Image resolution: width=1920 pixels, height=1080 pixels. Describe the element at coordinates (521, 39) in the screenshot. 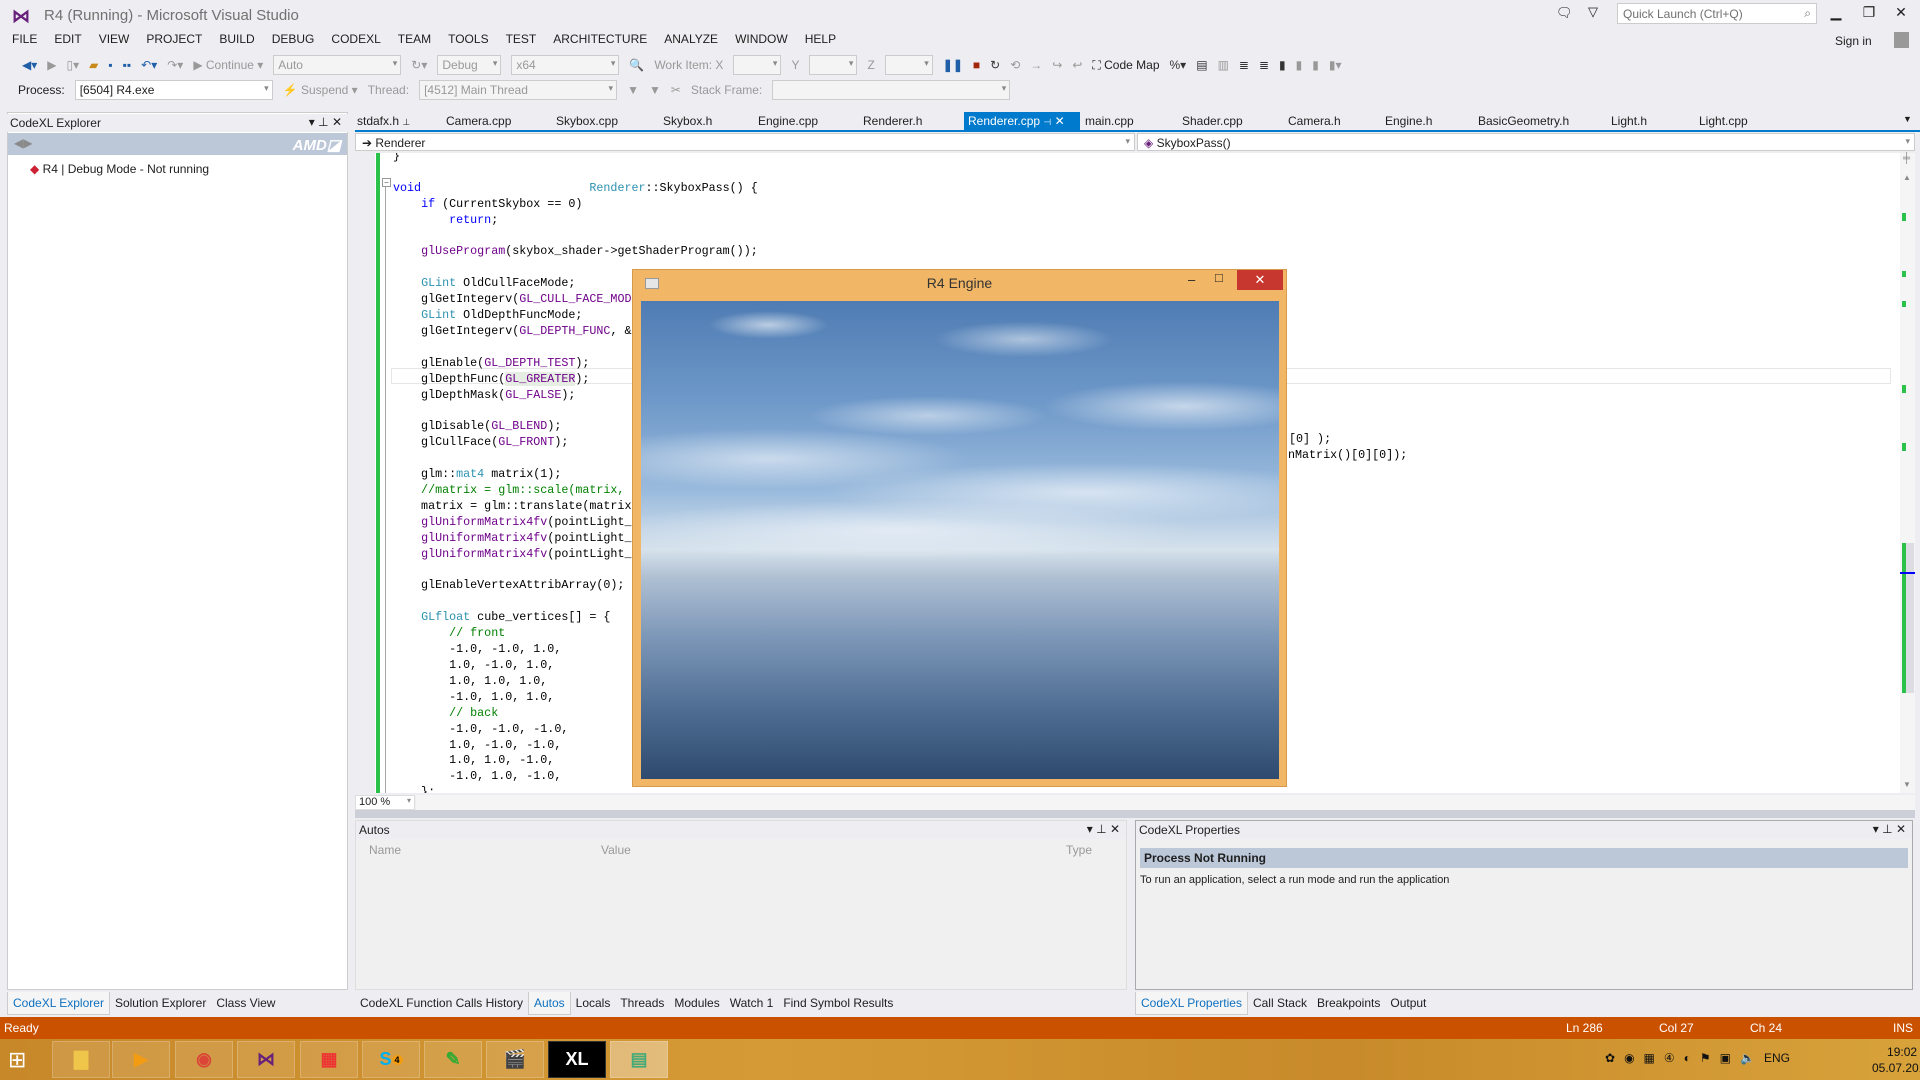

I see `menu-test: TEST` at that location.